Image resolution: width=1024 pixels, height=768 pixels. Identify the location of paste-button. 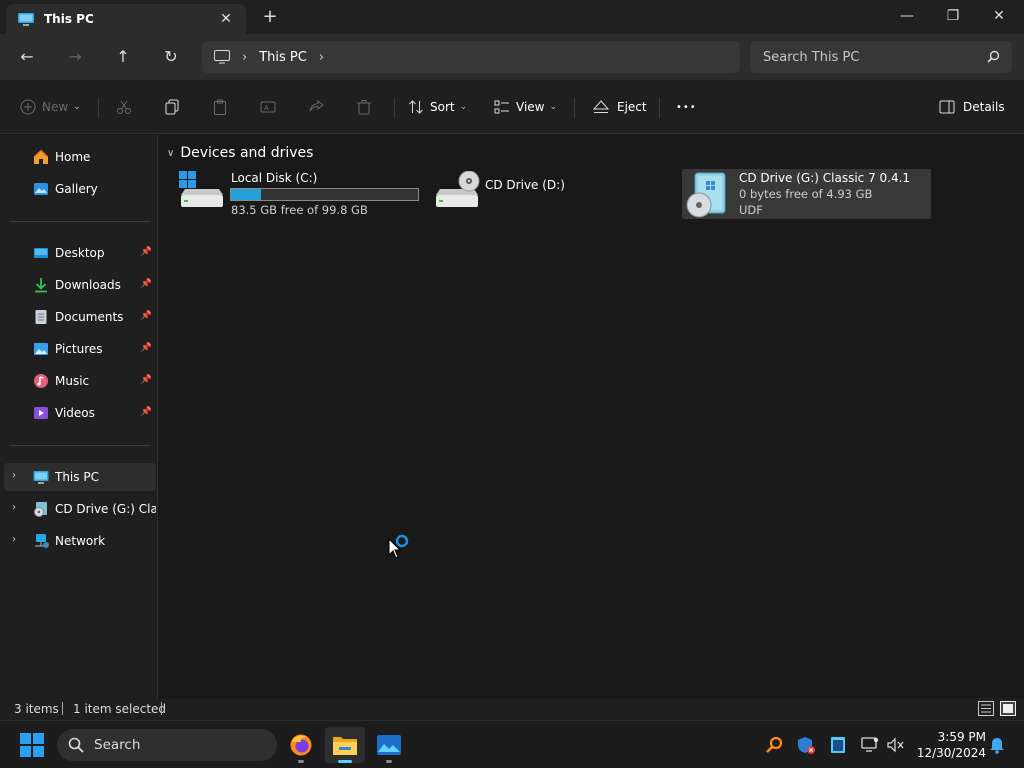
(220, 107).